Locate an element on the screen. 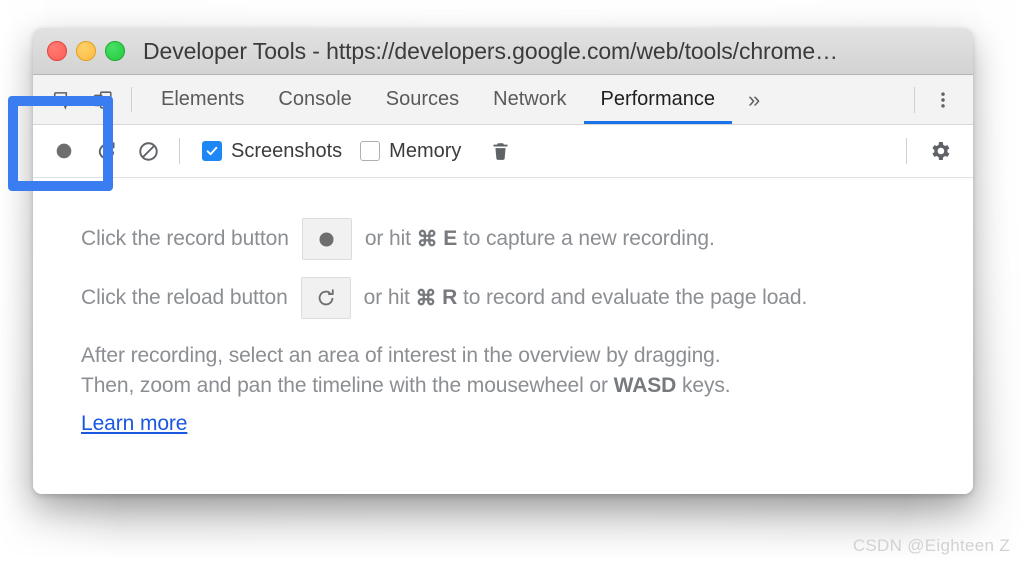 This screenshot has width=1023, height=566. inspect-element-icon is located at coordinates (63, 100).